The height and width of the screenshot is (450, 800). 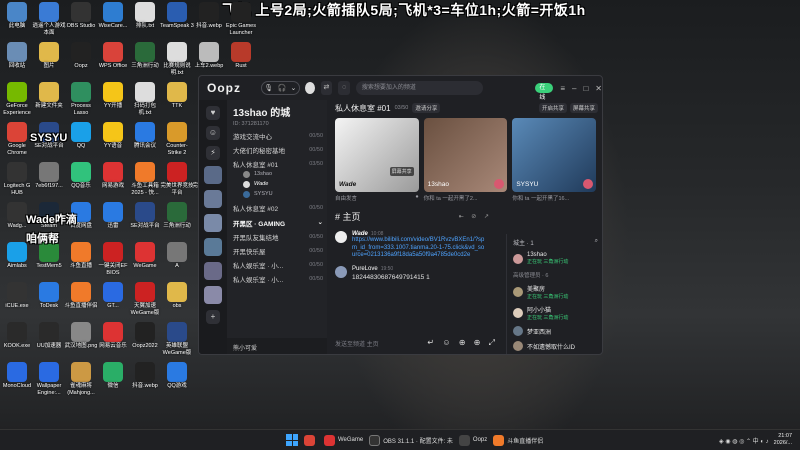 What do you see at coordinates (113, 176) in the screenshot?
I see `desktop-icon: 网易游戏` at bounding box center [113, 176].